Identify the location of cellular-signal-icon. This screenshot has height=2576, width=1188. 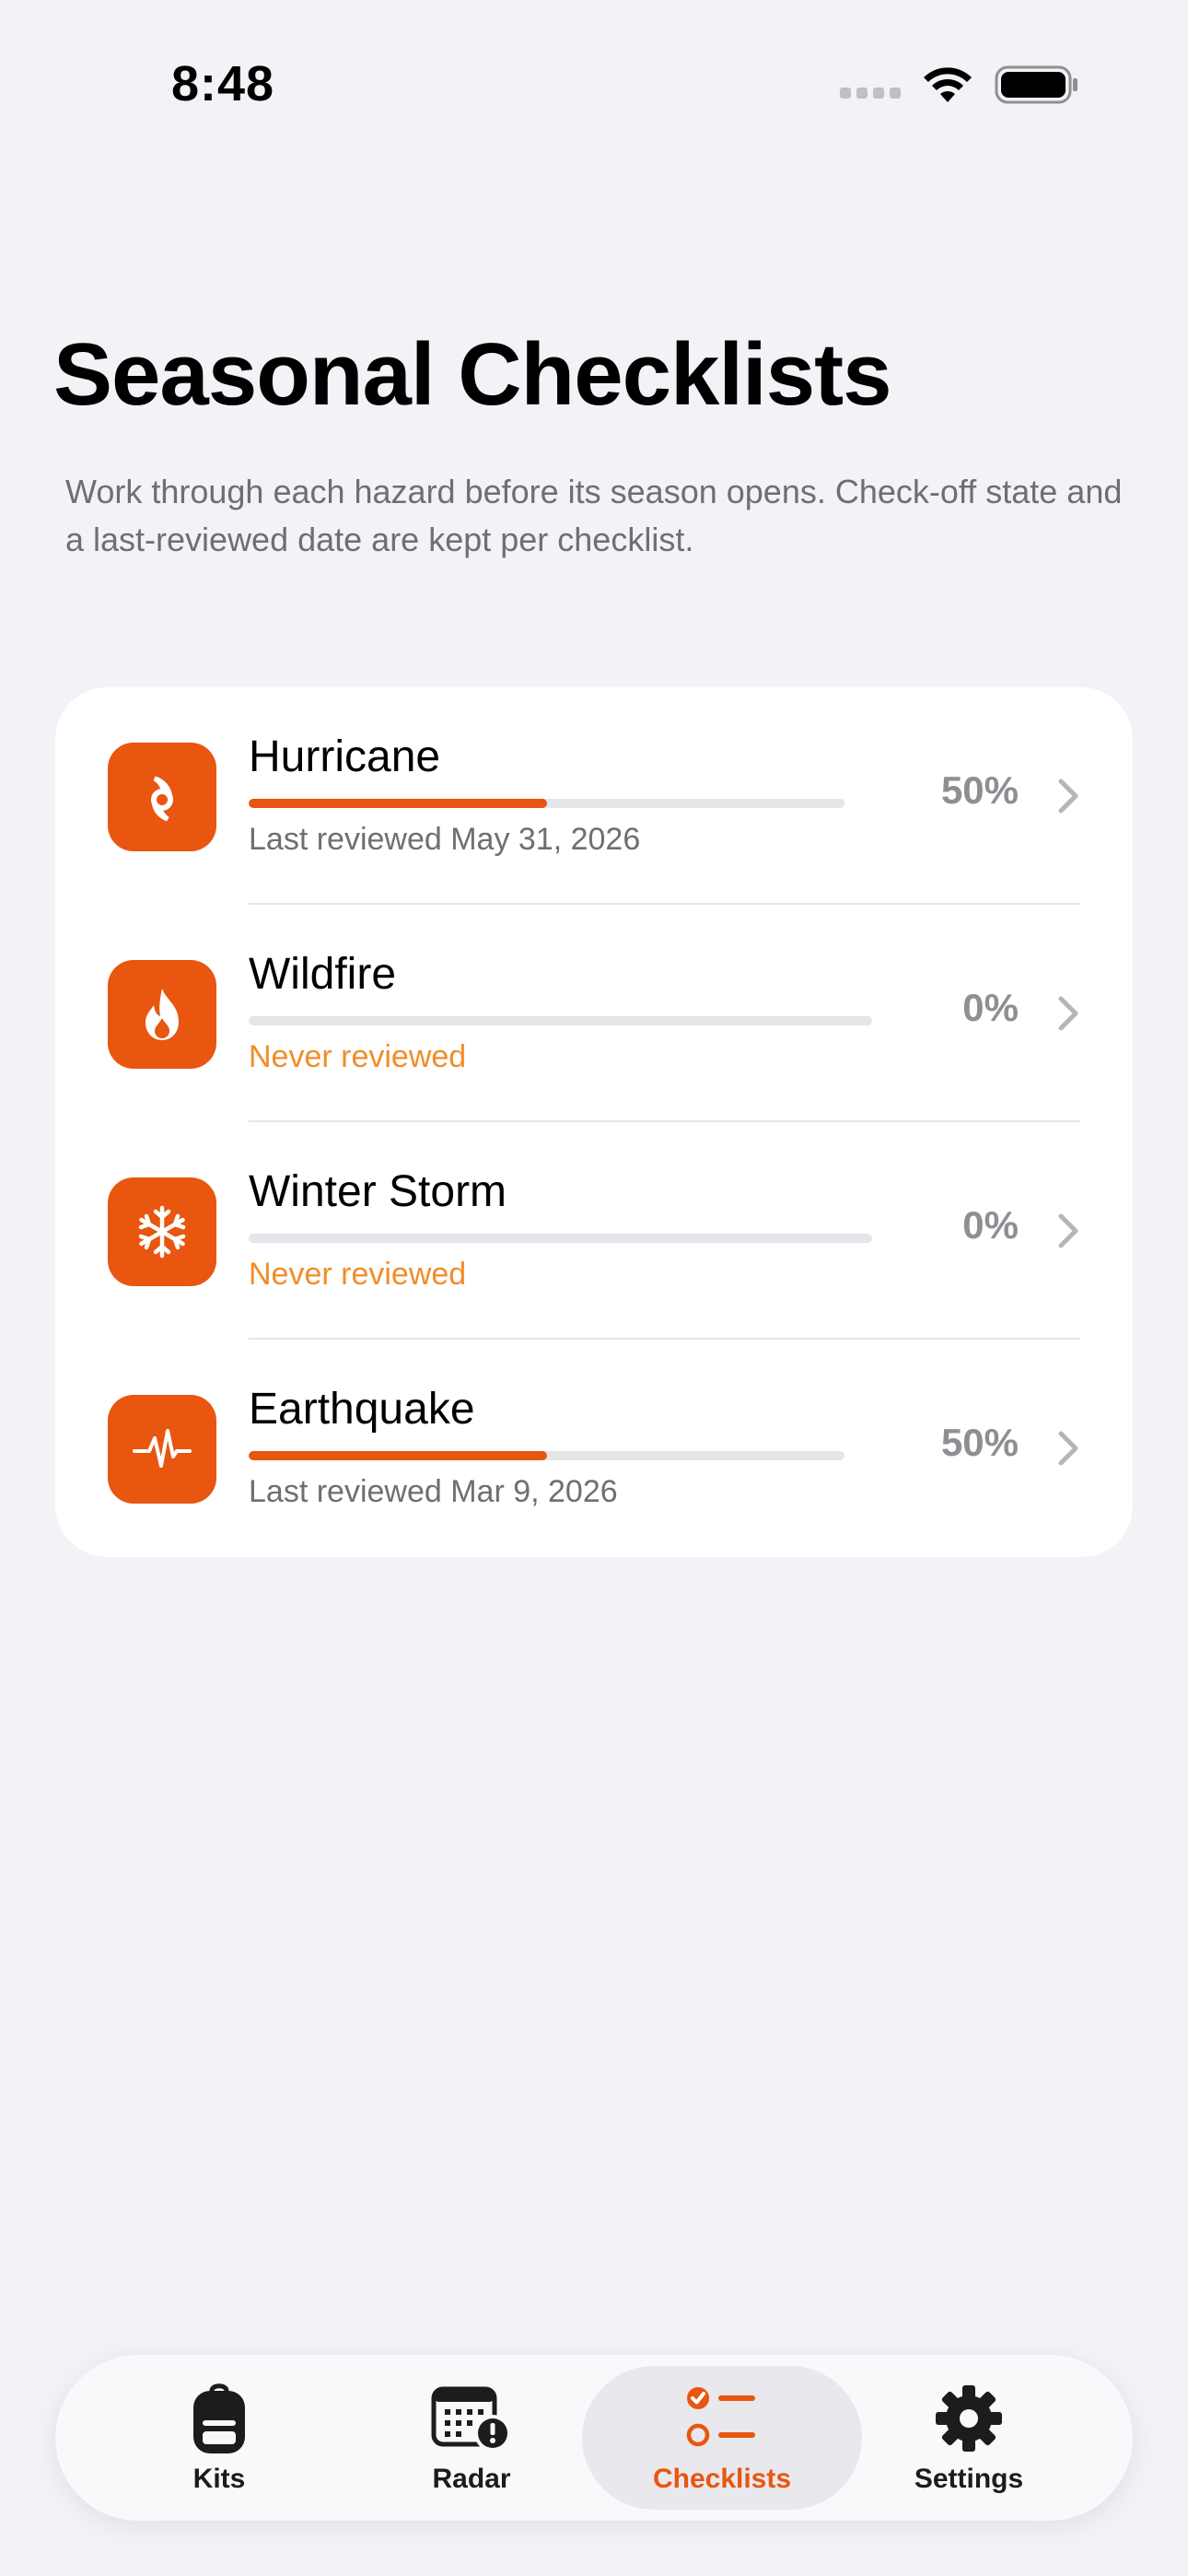
(870, 93).